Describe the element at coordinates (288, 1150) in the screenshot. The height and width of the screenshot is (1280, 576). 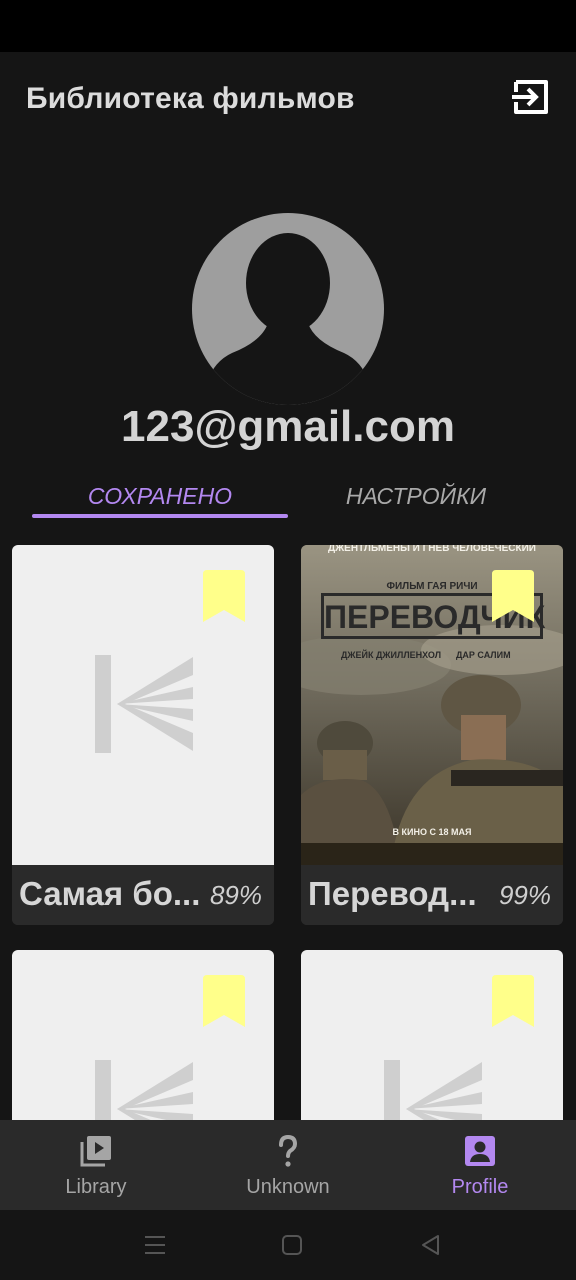
I see `question-mark-icon` at that location.